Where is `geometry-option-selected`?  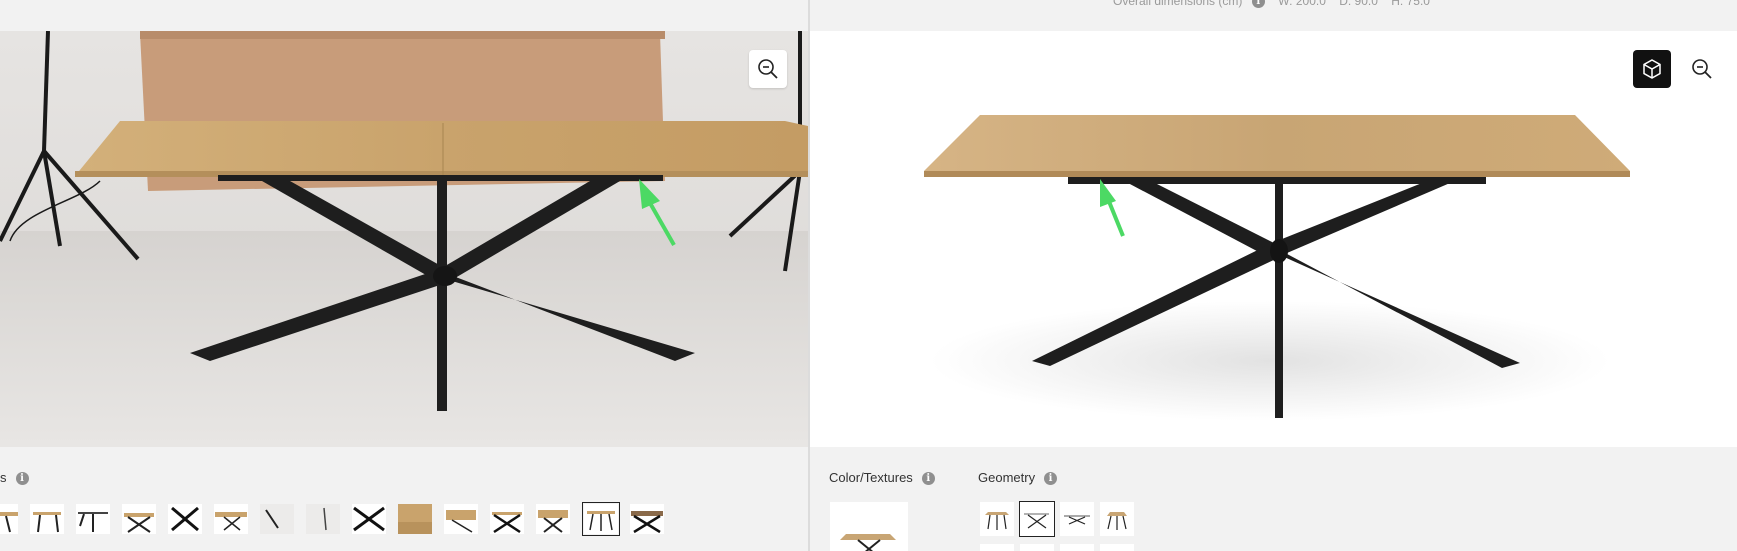
geometry-option-selected is located at coordinates (1037, 519).